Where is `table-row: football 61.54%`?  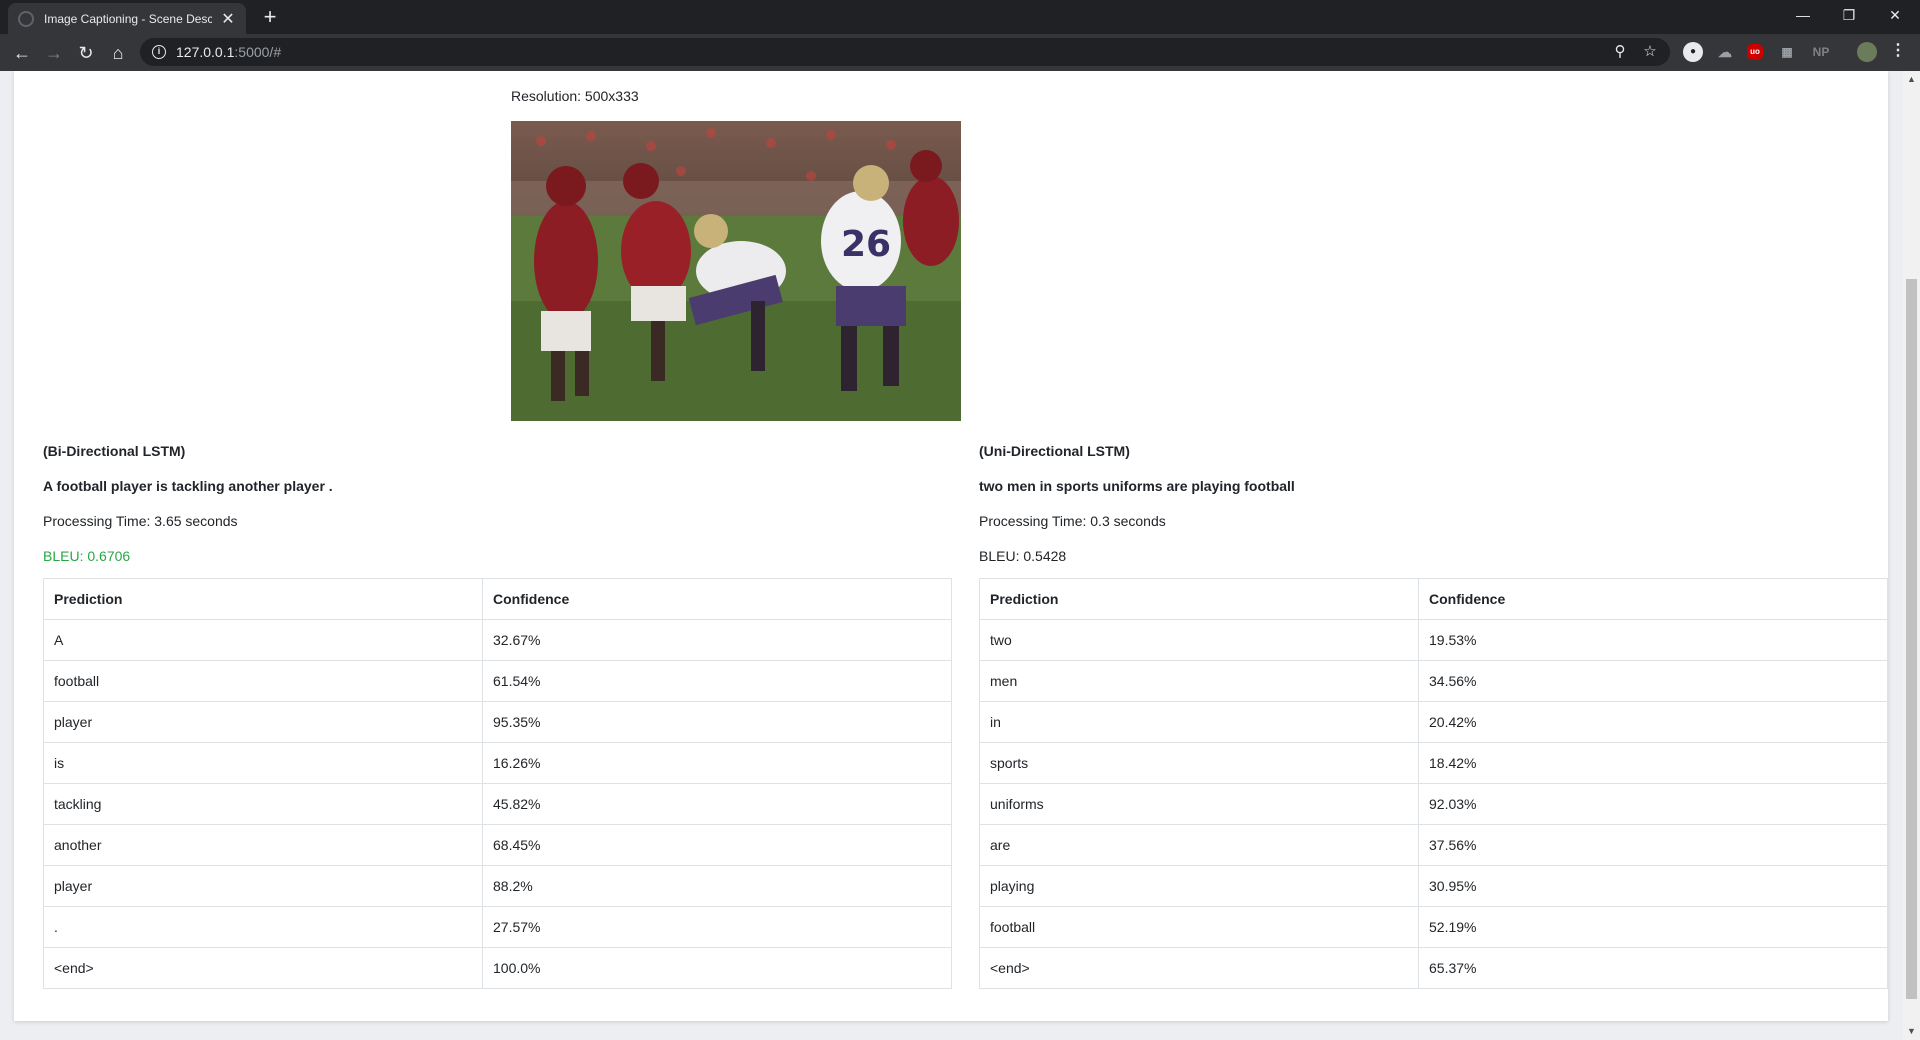
table-row: football 61.54% is located at coordinates (497, 681).